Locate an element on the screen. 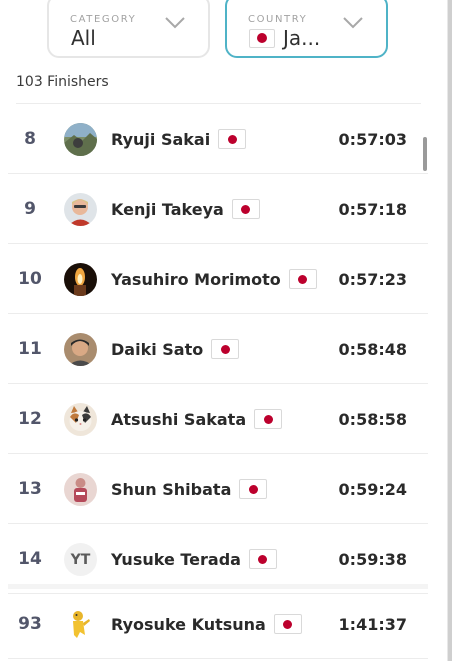 Image resolution: width=452 pixels, height=661 pixels. result-row: 13 Shun Shibata 0:59:24 is located at coordinates (218, 489).